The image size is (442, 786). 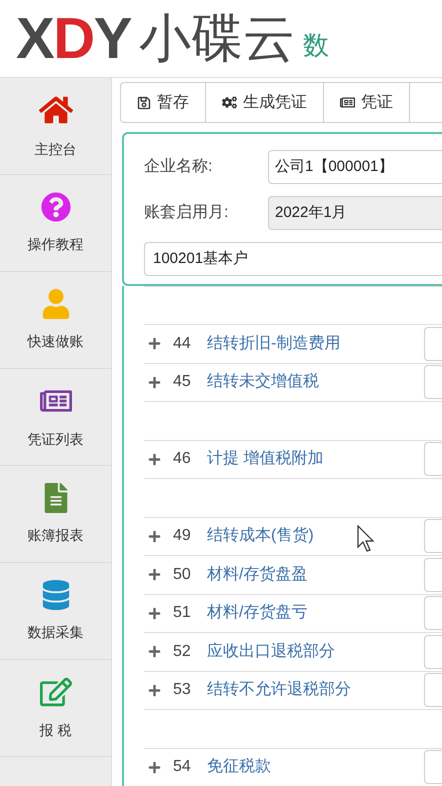 What do you see at coordinates (309, 574) in the screenshot?
I see `row-link: 材料/存货盘盈` at bounding box center [309, 574].